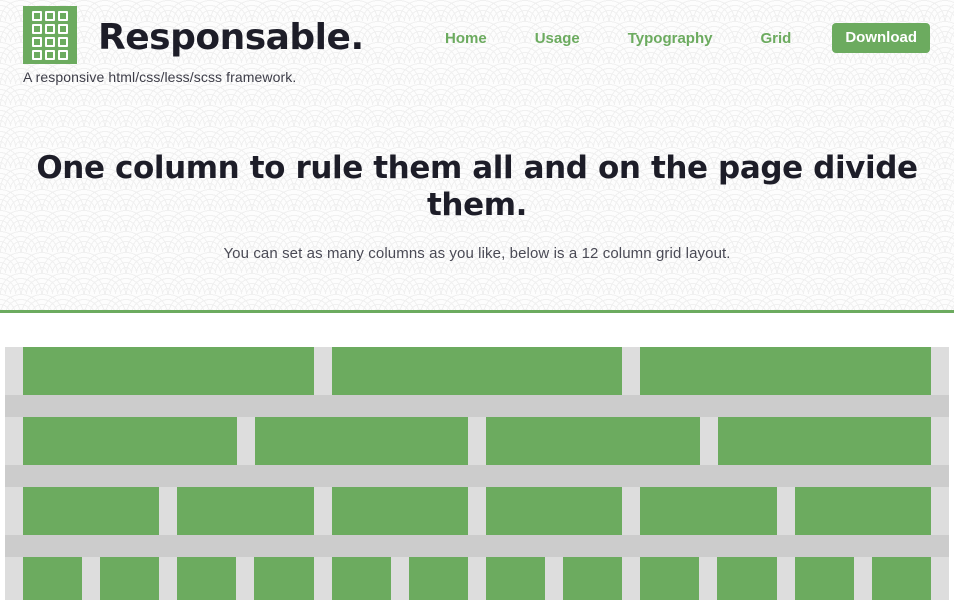 The width and height of the screenshot is (954, 600). What do you see at coordinates (670, 38) in the screenshot?
I see `nav-link-typography: Typography` at bounding box center [670, 38].